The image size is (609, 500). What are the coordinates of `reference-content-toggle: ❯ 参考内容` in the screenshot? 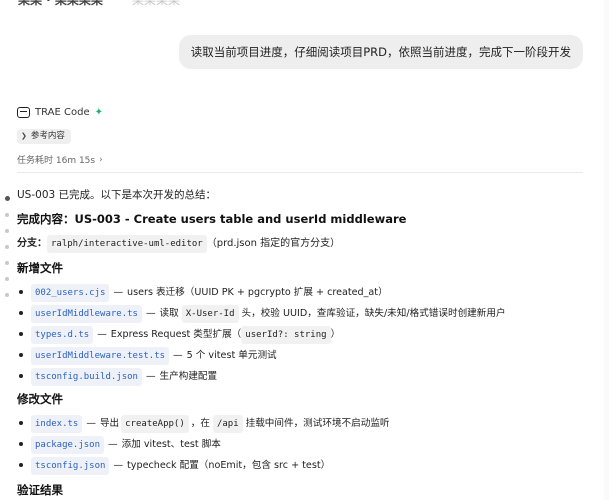 It's located at (44, 136).